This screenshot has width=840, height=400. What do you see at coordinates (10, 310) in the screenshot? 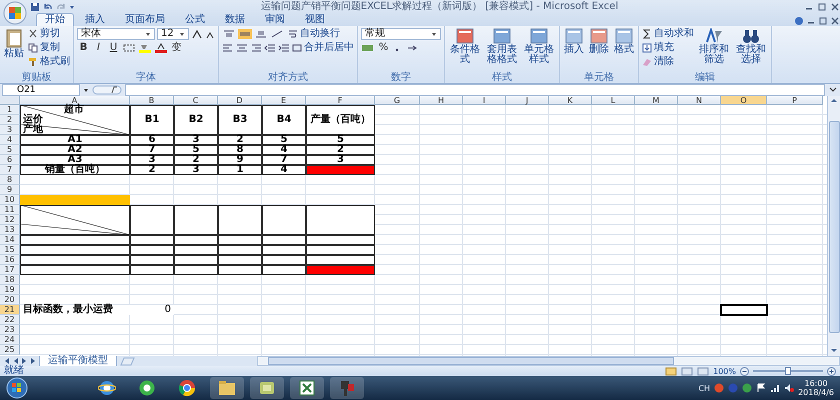
I see `row-header: 21` at bounding box center [10, 310].